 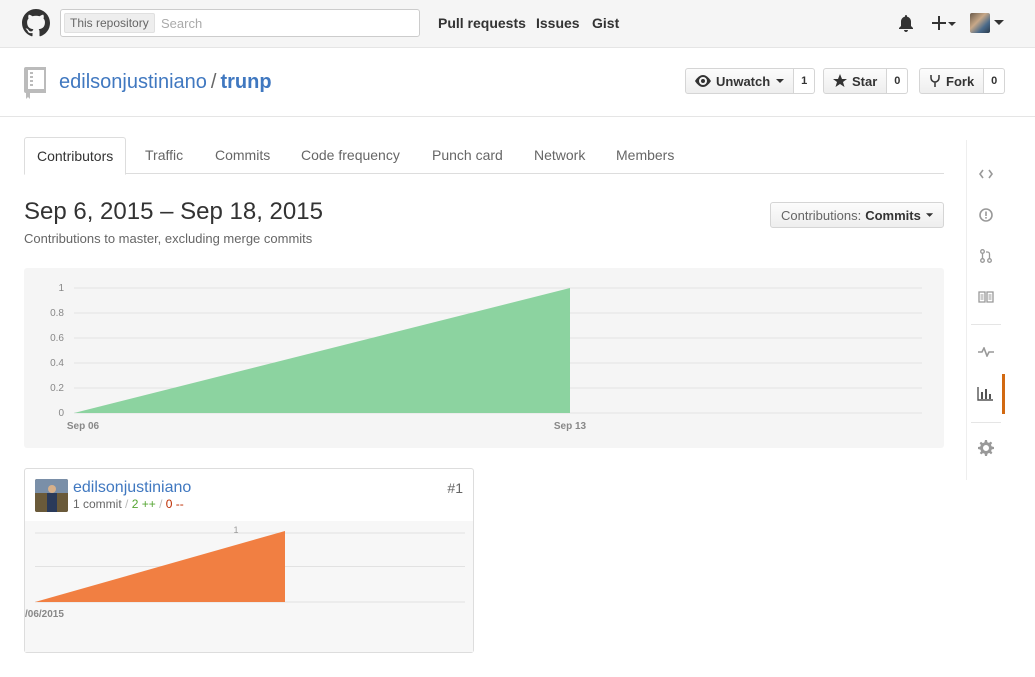 I want to click on sidenav-settings, so click(x=986, y=448).